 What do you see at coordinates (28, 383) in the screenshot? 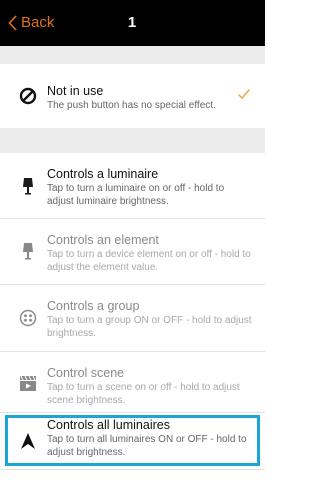
I see `scene-icon` at bounding box center [28, 383].